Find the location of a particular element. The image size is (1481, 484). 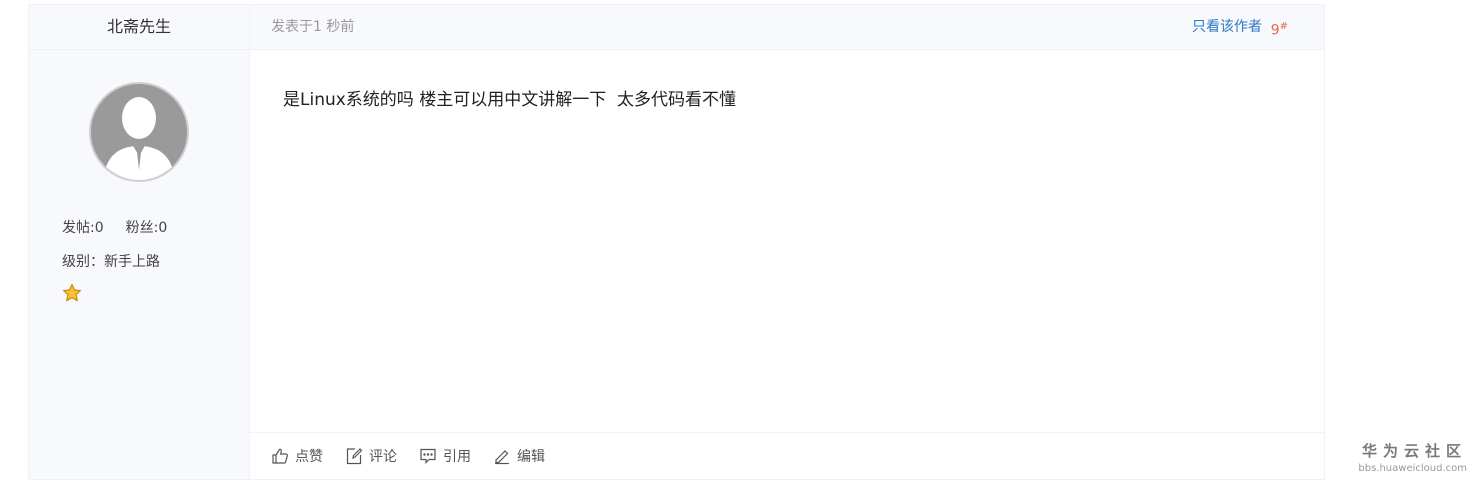

edit-comment-icon is located at coordinates (354, 456).